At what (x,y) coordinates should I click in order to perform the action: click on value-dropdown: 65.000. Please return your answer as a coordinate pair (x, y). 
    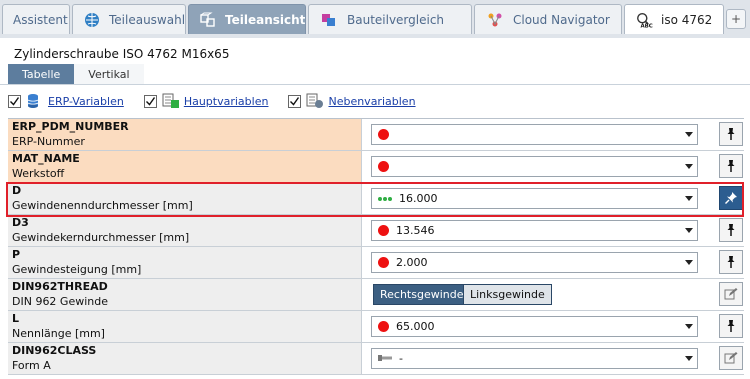
    Looking at the image, I should click on (534, 326).